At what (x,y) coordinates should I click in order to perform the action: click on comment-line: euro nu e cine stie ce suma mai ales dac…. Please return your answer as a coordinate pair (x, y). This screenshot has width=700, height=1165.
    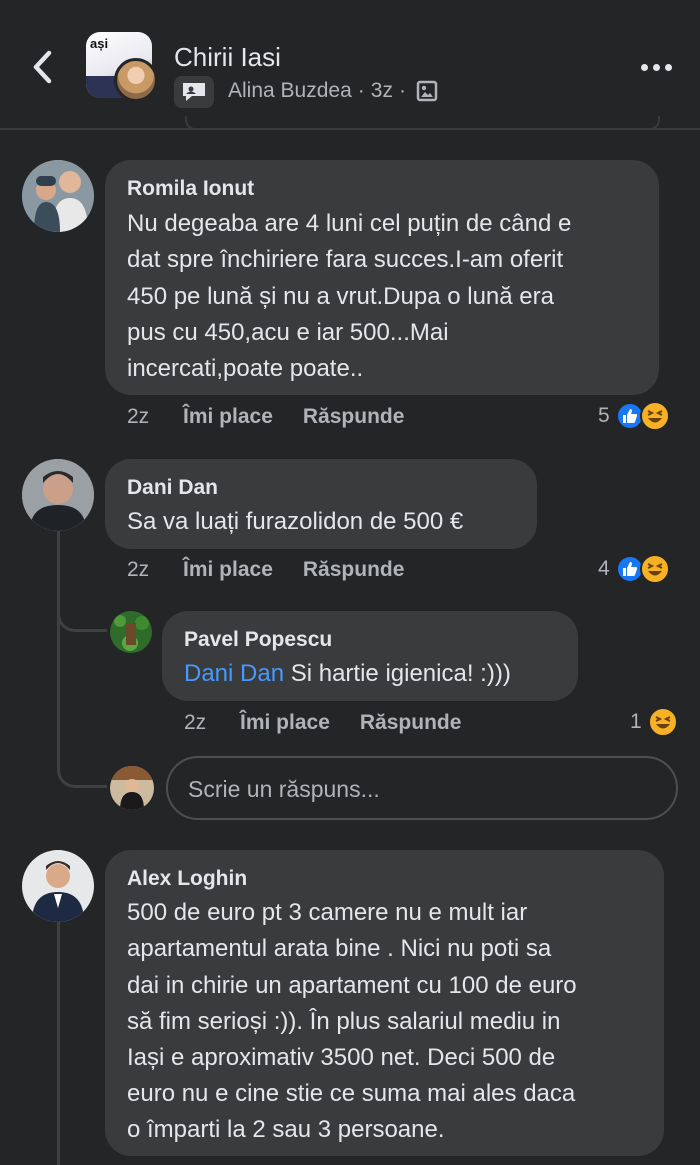
    Looking at the image, I should click on (351, 1093).